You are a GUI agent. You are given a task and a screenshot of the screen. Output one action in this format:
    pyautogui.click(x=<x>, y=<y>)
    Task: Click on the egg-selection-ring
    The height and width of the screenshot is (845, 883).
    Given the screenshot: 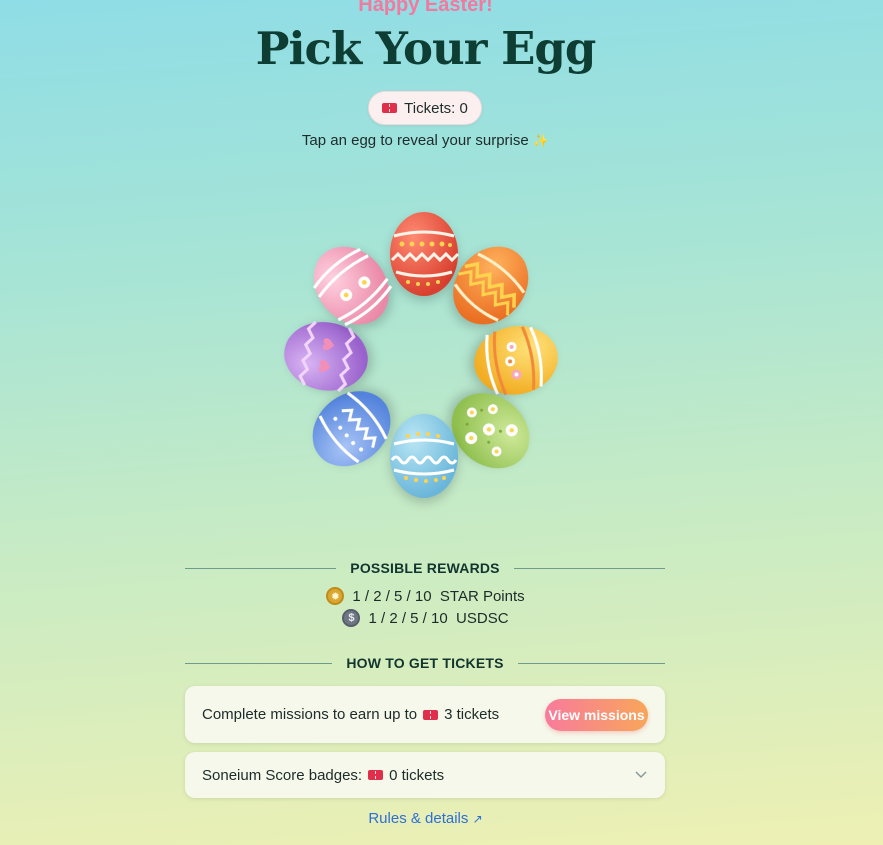 What is the action you would take?
    pyautogui.click(x=425, y=355)
    